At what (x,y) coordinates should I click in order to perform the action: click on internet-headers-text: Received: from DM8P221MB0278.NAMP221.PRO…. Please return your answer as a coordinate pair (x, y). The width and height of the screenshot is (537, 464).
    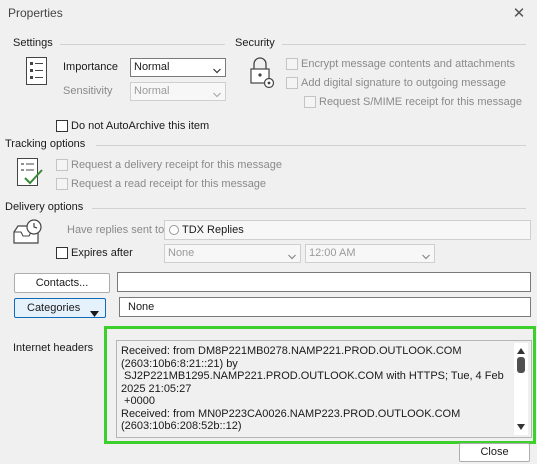
    Looking at the image, I should click on (315, 389).